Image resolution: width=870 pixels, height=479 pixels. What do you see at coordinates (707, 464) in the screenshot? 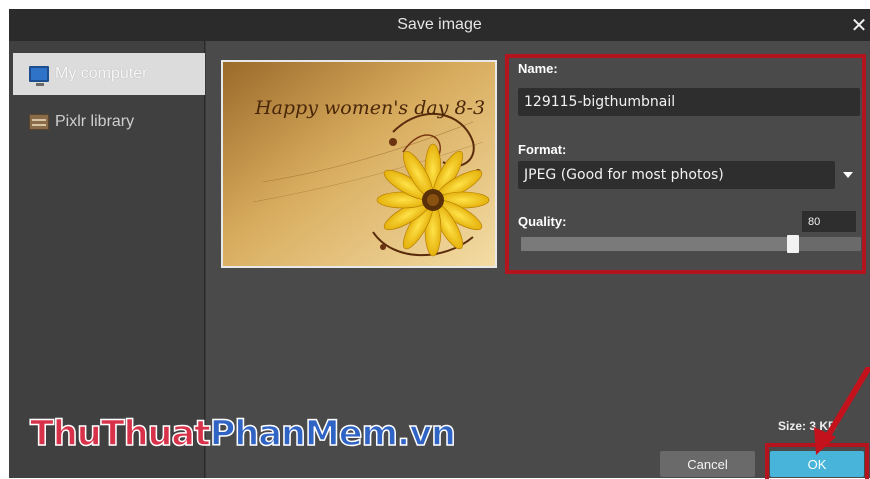
I see `cancel-button: Cancel` at bounding box center [707, 464].